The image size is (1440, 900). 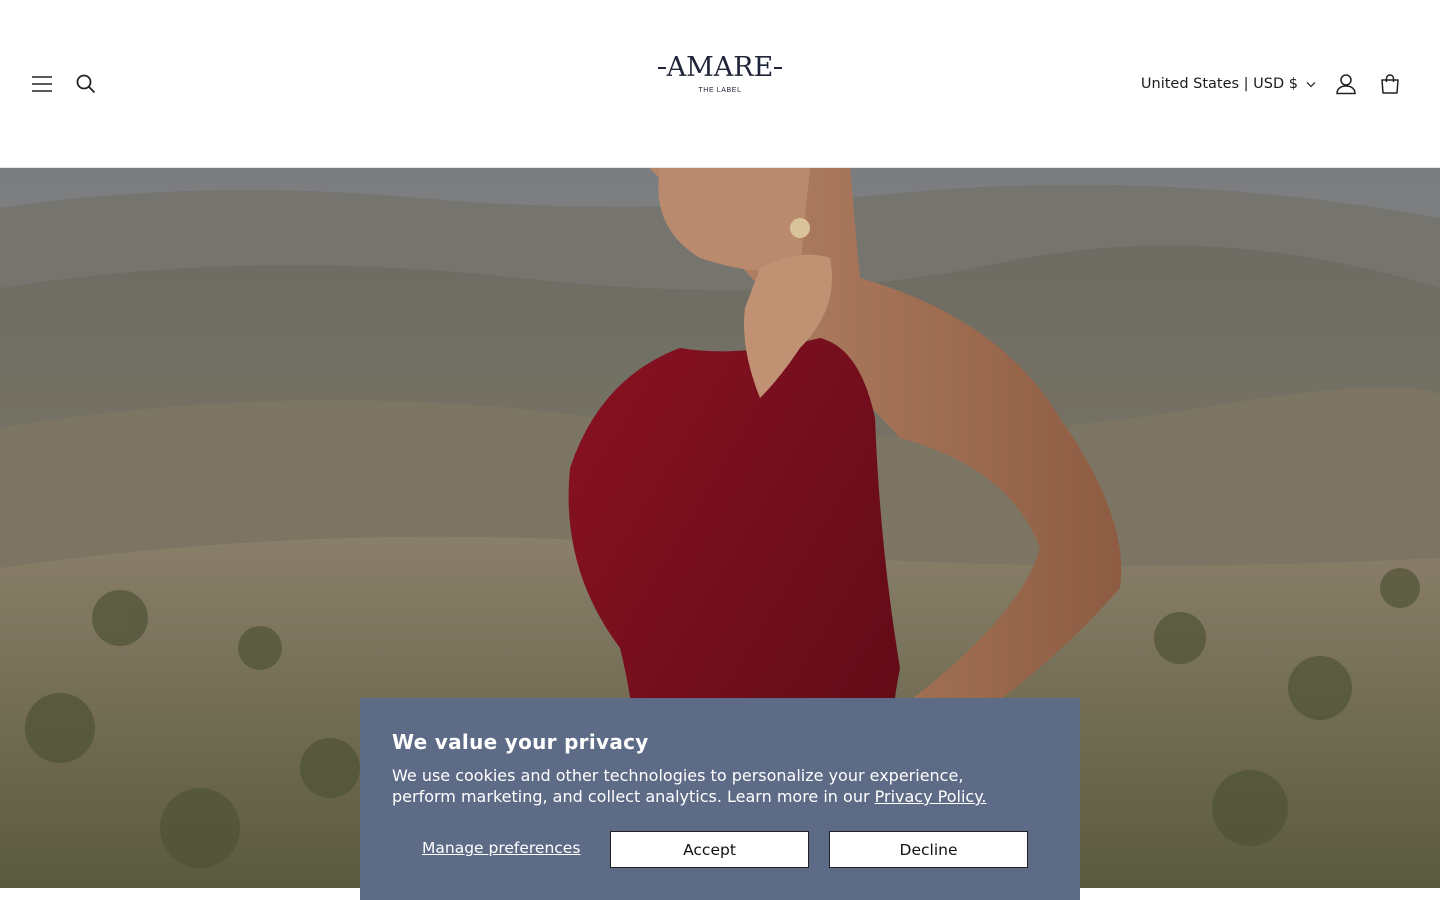 What do you see at coordinates (86, 84) in the screenshot?
I see `search-icon` at bounding box center [86, 84].